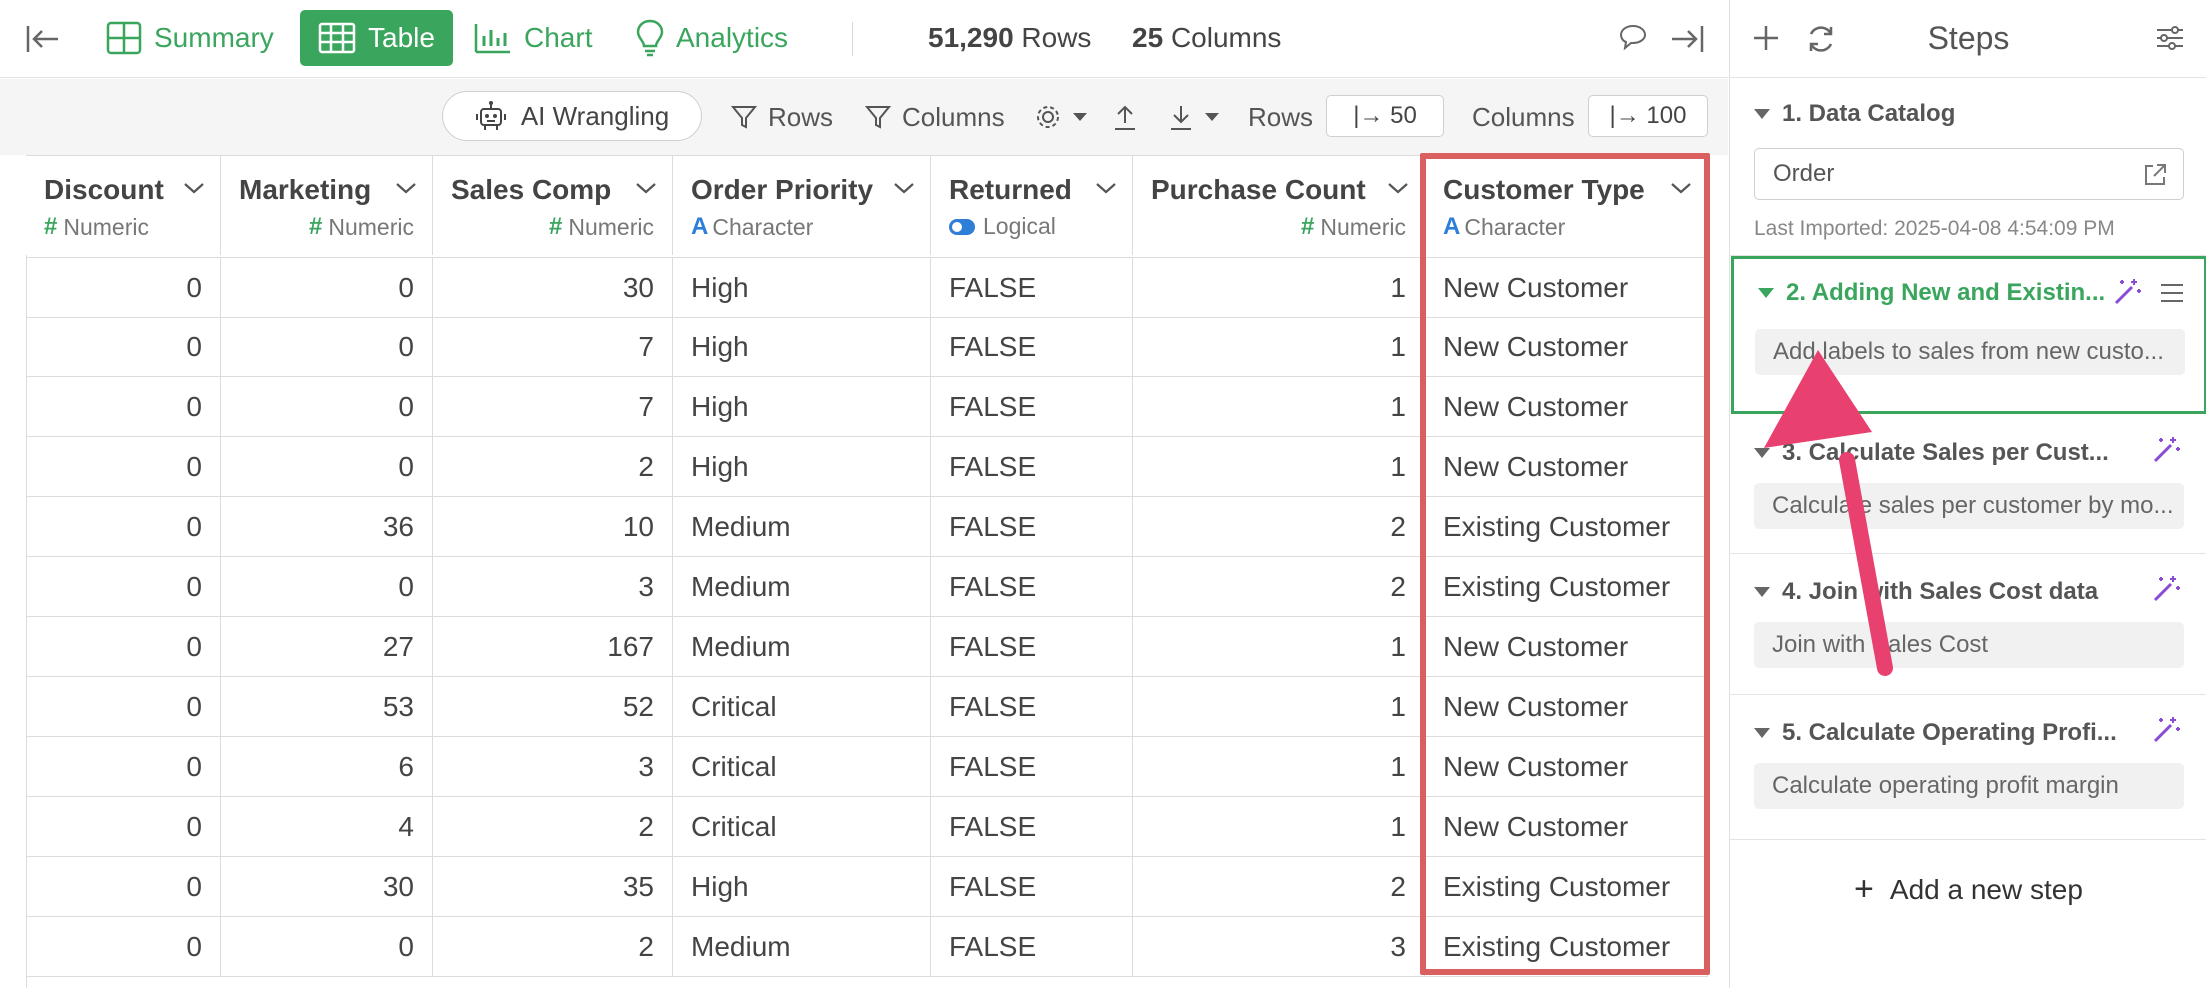 This screenshot has height=988, width=2206. Describe the element at coordinates (802, 827) in the screenshot. I see `table-cell: Critical` at that location.